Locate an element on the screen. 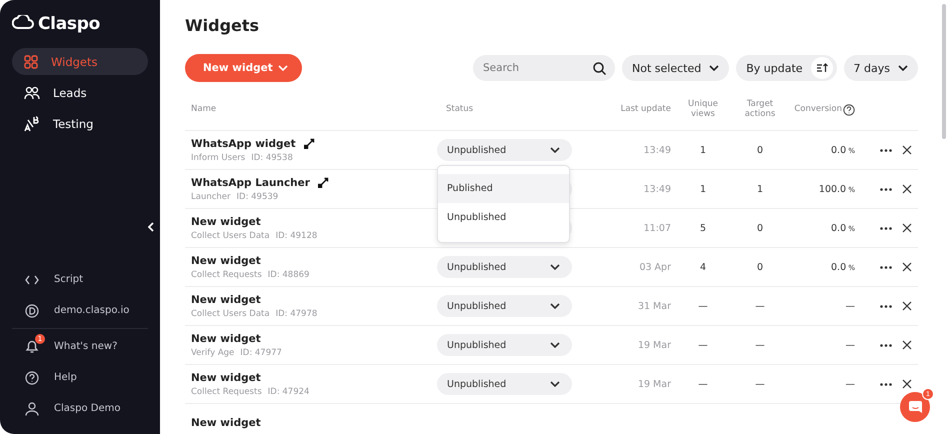 The height and width of the screenshot is (434, 948). logo-text: Claspo is located at coordinates (69, 24).